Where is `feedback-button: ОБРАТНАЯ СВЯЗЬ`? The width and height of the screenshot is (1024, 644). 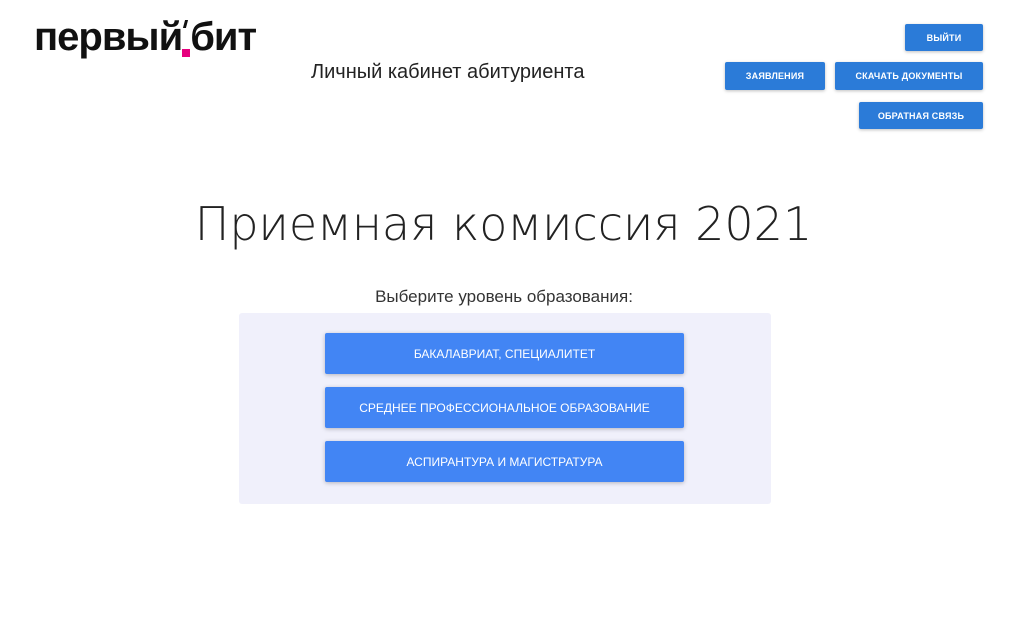 feedback-button: ОБРАТНАЯ СВЯЗЬ is located at coordinates (921, 115).